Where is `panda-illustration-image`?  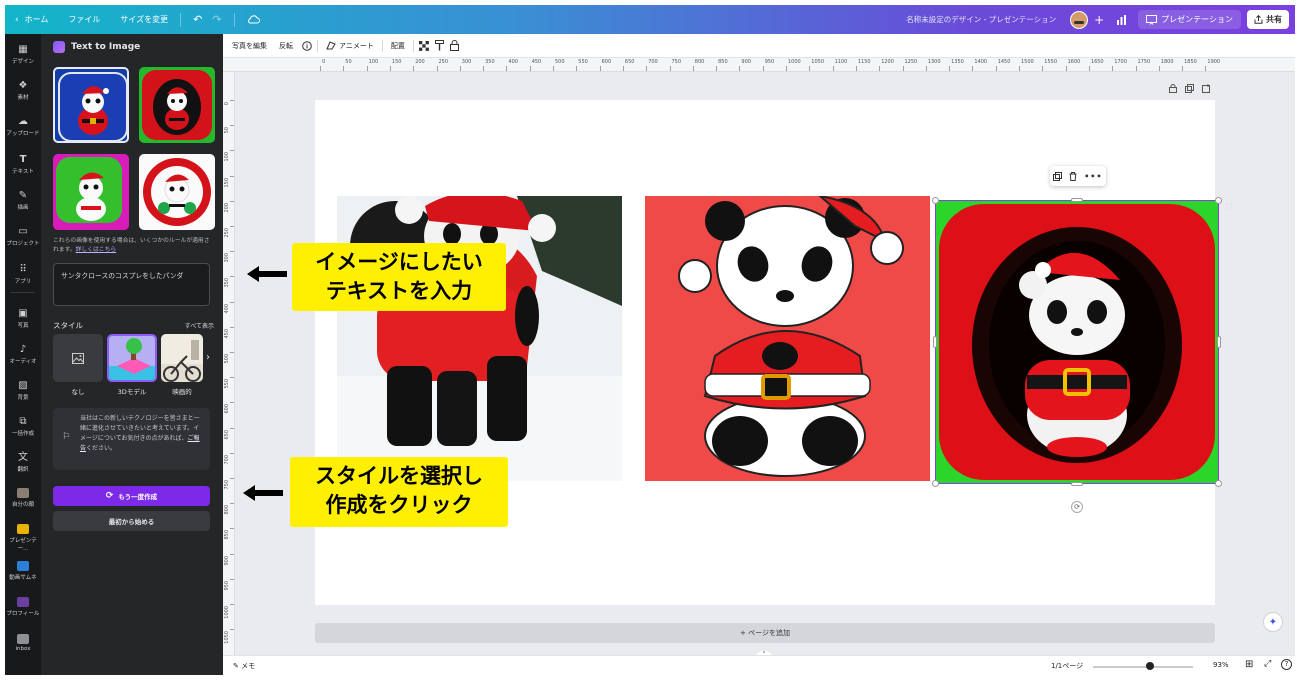 panda-illustration-image is located at coordinates (787, 338).